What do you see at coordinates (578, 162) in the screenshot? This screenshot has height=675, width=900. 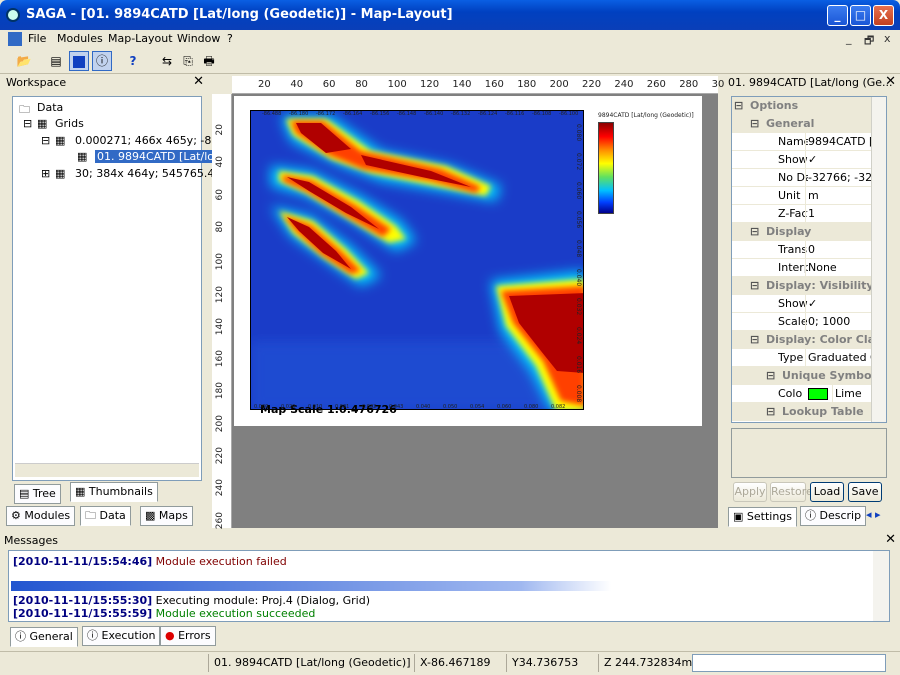 I see `map-y-tick-label: 0.072` at bounding box center [578, 162].